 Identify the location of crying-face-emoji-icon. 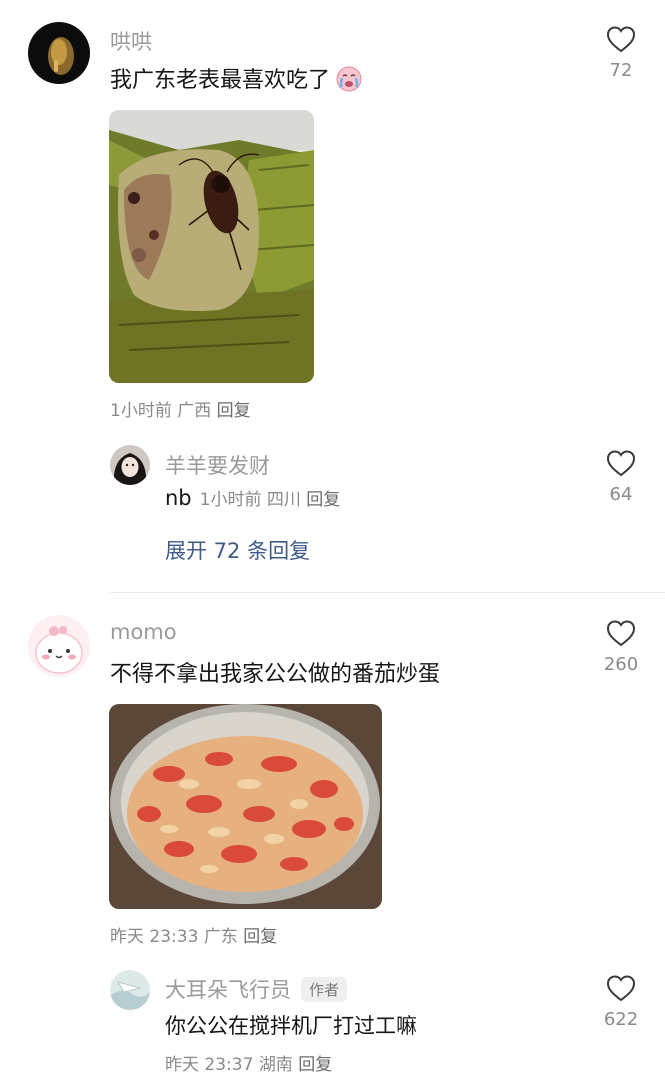
(349, 81).